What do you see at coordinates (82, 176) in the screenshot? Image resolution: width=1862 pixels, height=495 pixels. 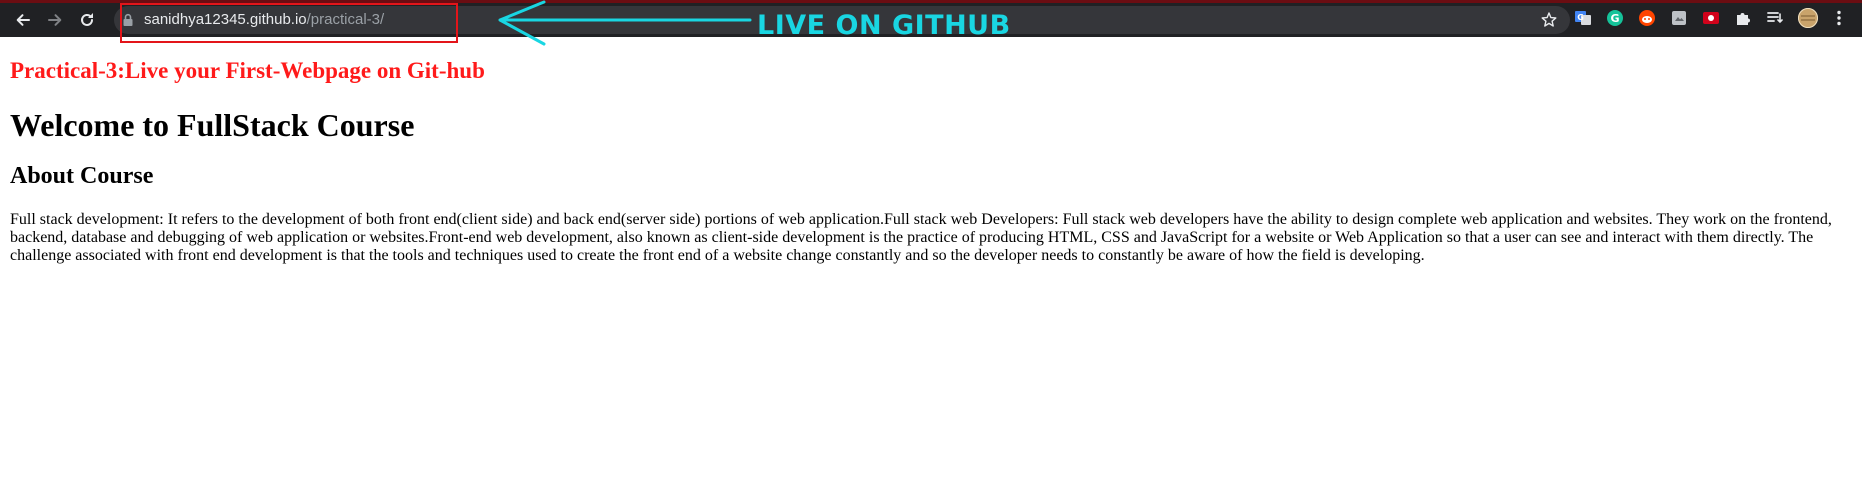 I see `section-heading: About Course` at bounding box center [82, 176].